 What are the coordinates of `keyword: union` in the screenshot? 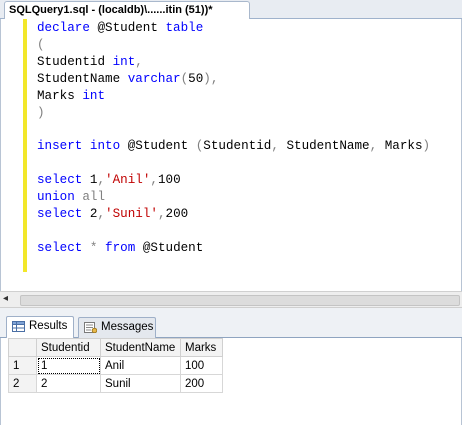 It's located at (56, 197).